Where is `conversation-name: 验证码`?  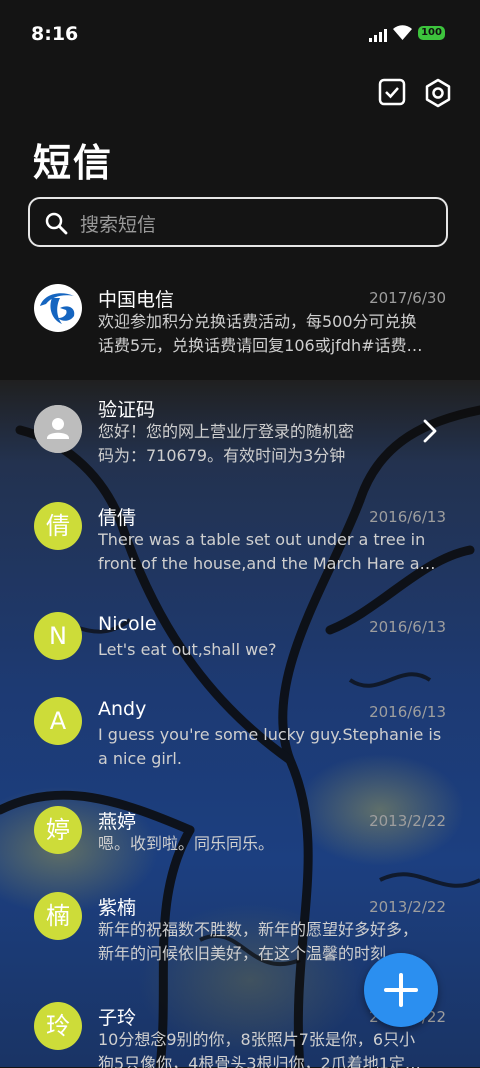
conversation-name: 验证码 is located at coordinates (127, 410).